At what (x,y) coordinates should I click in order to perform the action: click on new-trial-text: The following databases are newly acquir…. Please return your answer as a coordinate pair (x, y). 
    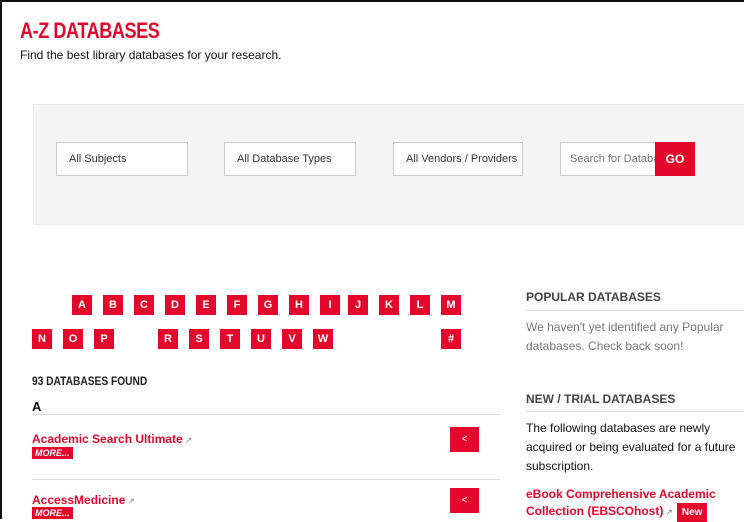
    Looking at the image, I should click on (631, 447).